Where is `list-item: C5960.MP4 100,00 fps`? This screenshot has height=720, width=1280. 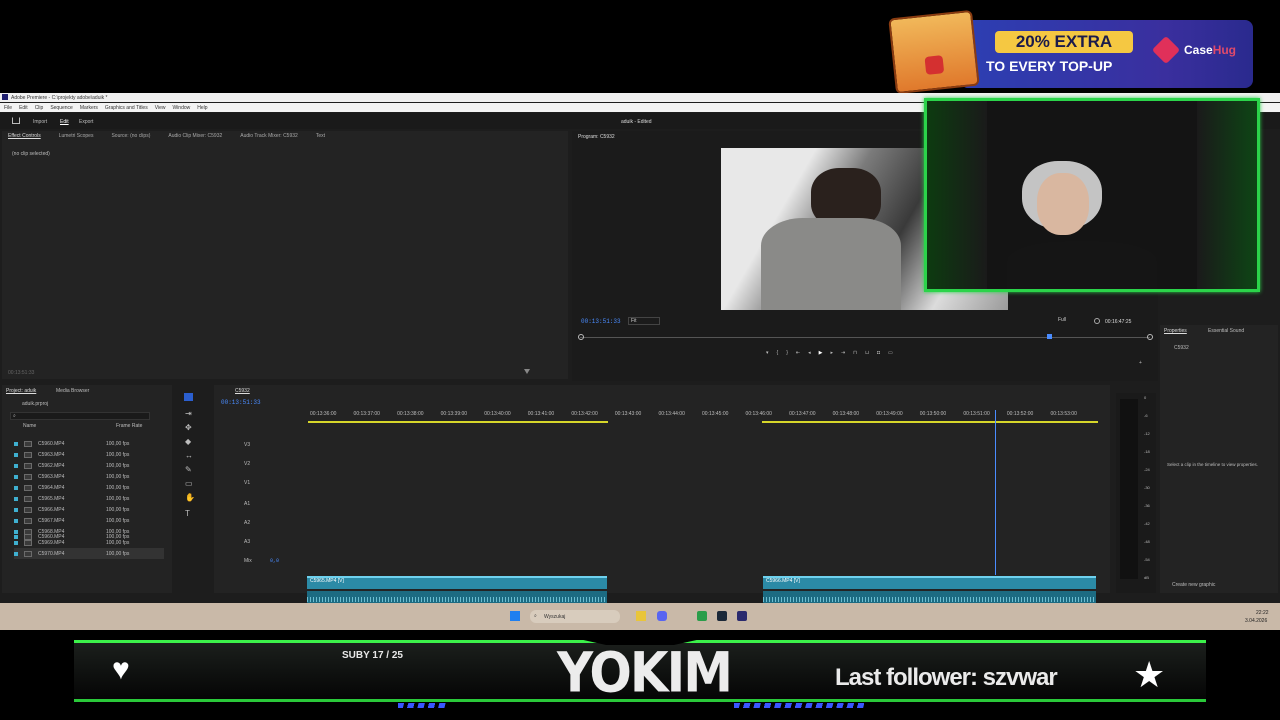 list-item: C5960.MP4 100,00 fps is located at coordinates (89, 443).